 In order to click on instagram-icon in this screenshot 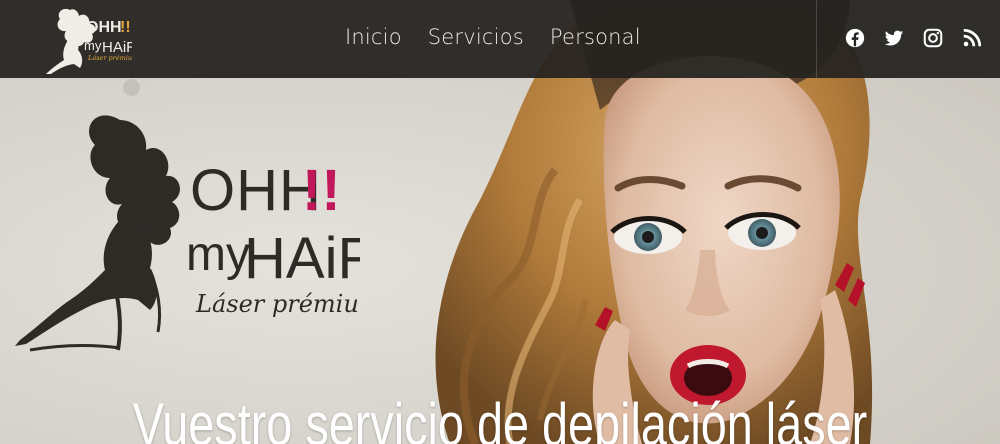, I will do `click(933, 38)`.